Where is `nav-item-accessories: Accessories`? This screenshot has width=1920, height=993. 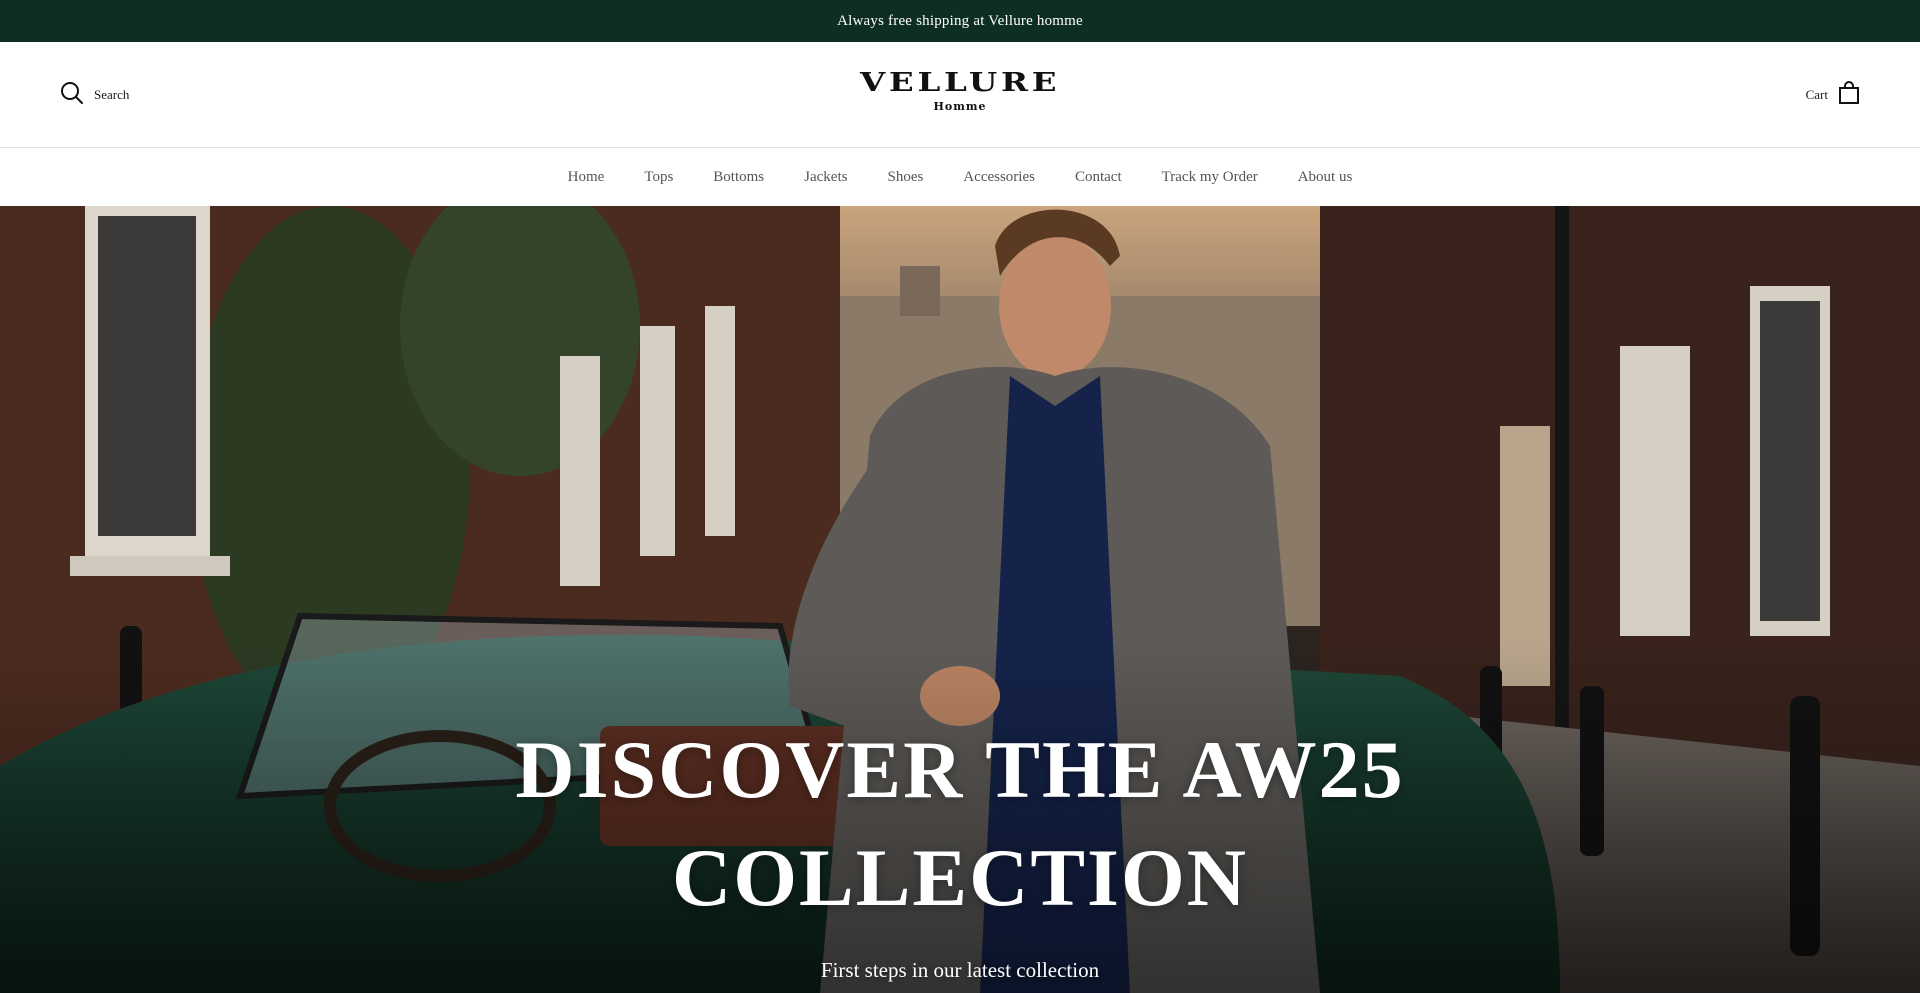 nav-item-accessories: Accessories is located at coordinates (999, 177).